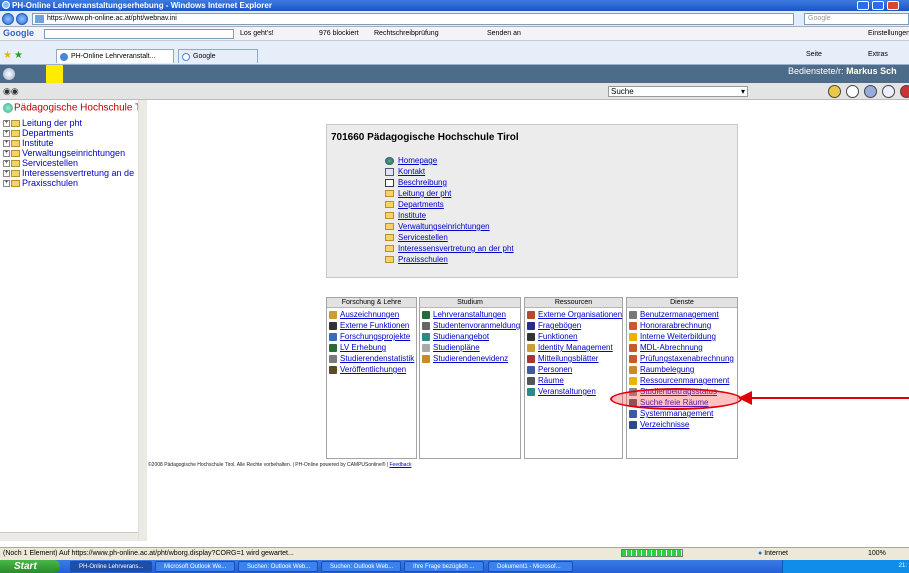 The image size is (909, 573). What do you see at coordinates (416, 260) in the screenshot?
I see `link-praxisschulen: Praxisschulen` at bounding box center [416, 260].